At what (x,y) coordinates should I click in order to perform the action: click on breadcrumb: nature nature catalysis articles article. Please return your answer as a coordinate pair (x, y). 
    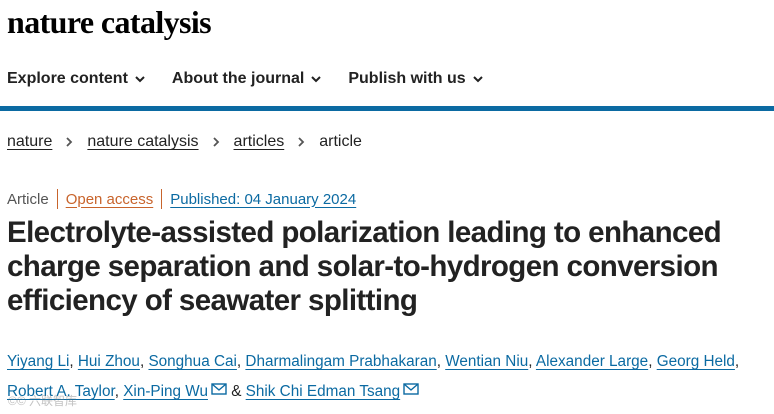
    Looking at the image, I should click on (184, 142).